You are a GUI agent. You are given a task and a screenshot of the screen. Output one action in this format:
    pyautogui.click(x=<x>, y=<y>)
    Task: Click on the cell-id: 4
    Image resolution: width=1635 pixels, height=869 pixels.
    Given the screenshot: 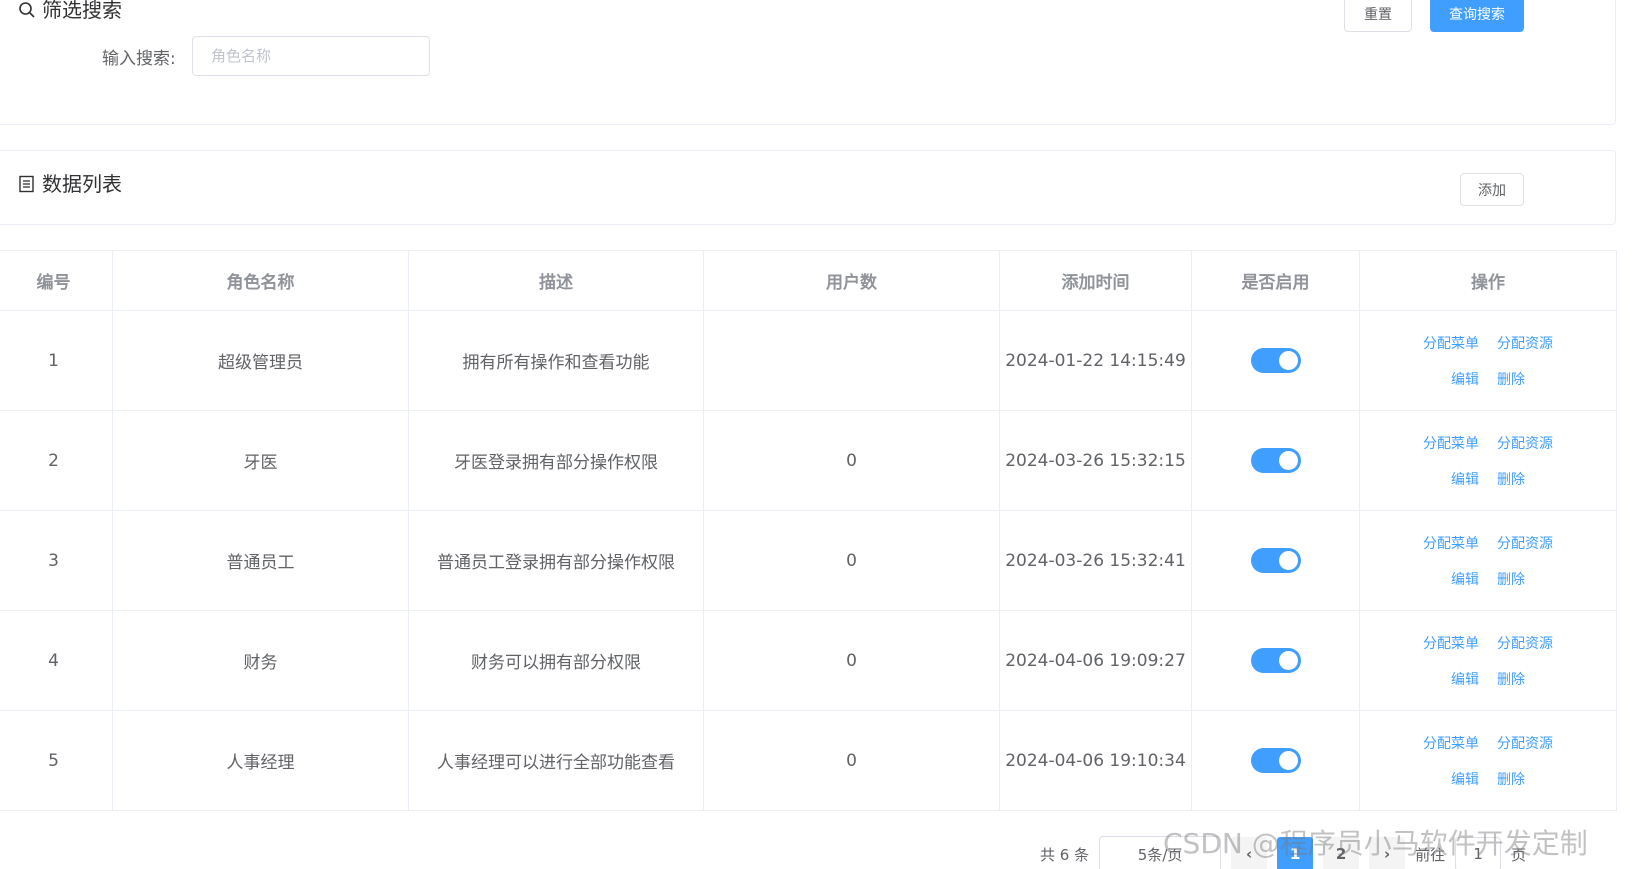 What is the action you would take?
    pyautogui.click(x=56, y=660)
    